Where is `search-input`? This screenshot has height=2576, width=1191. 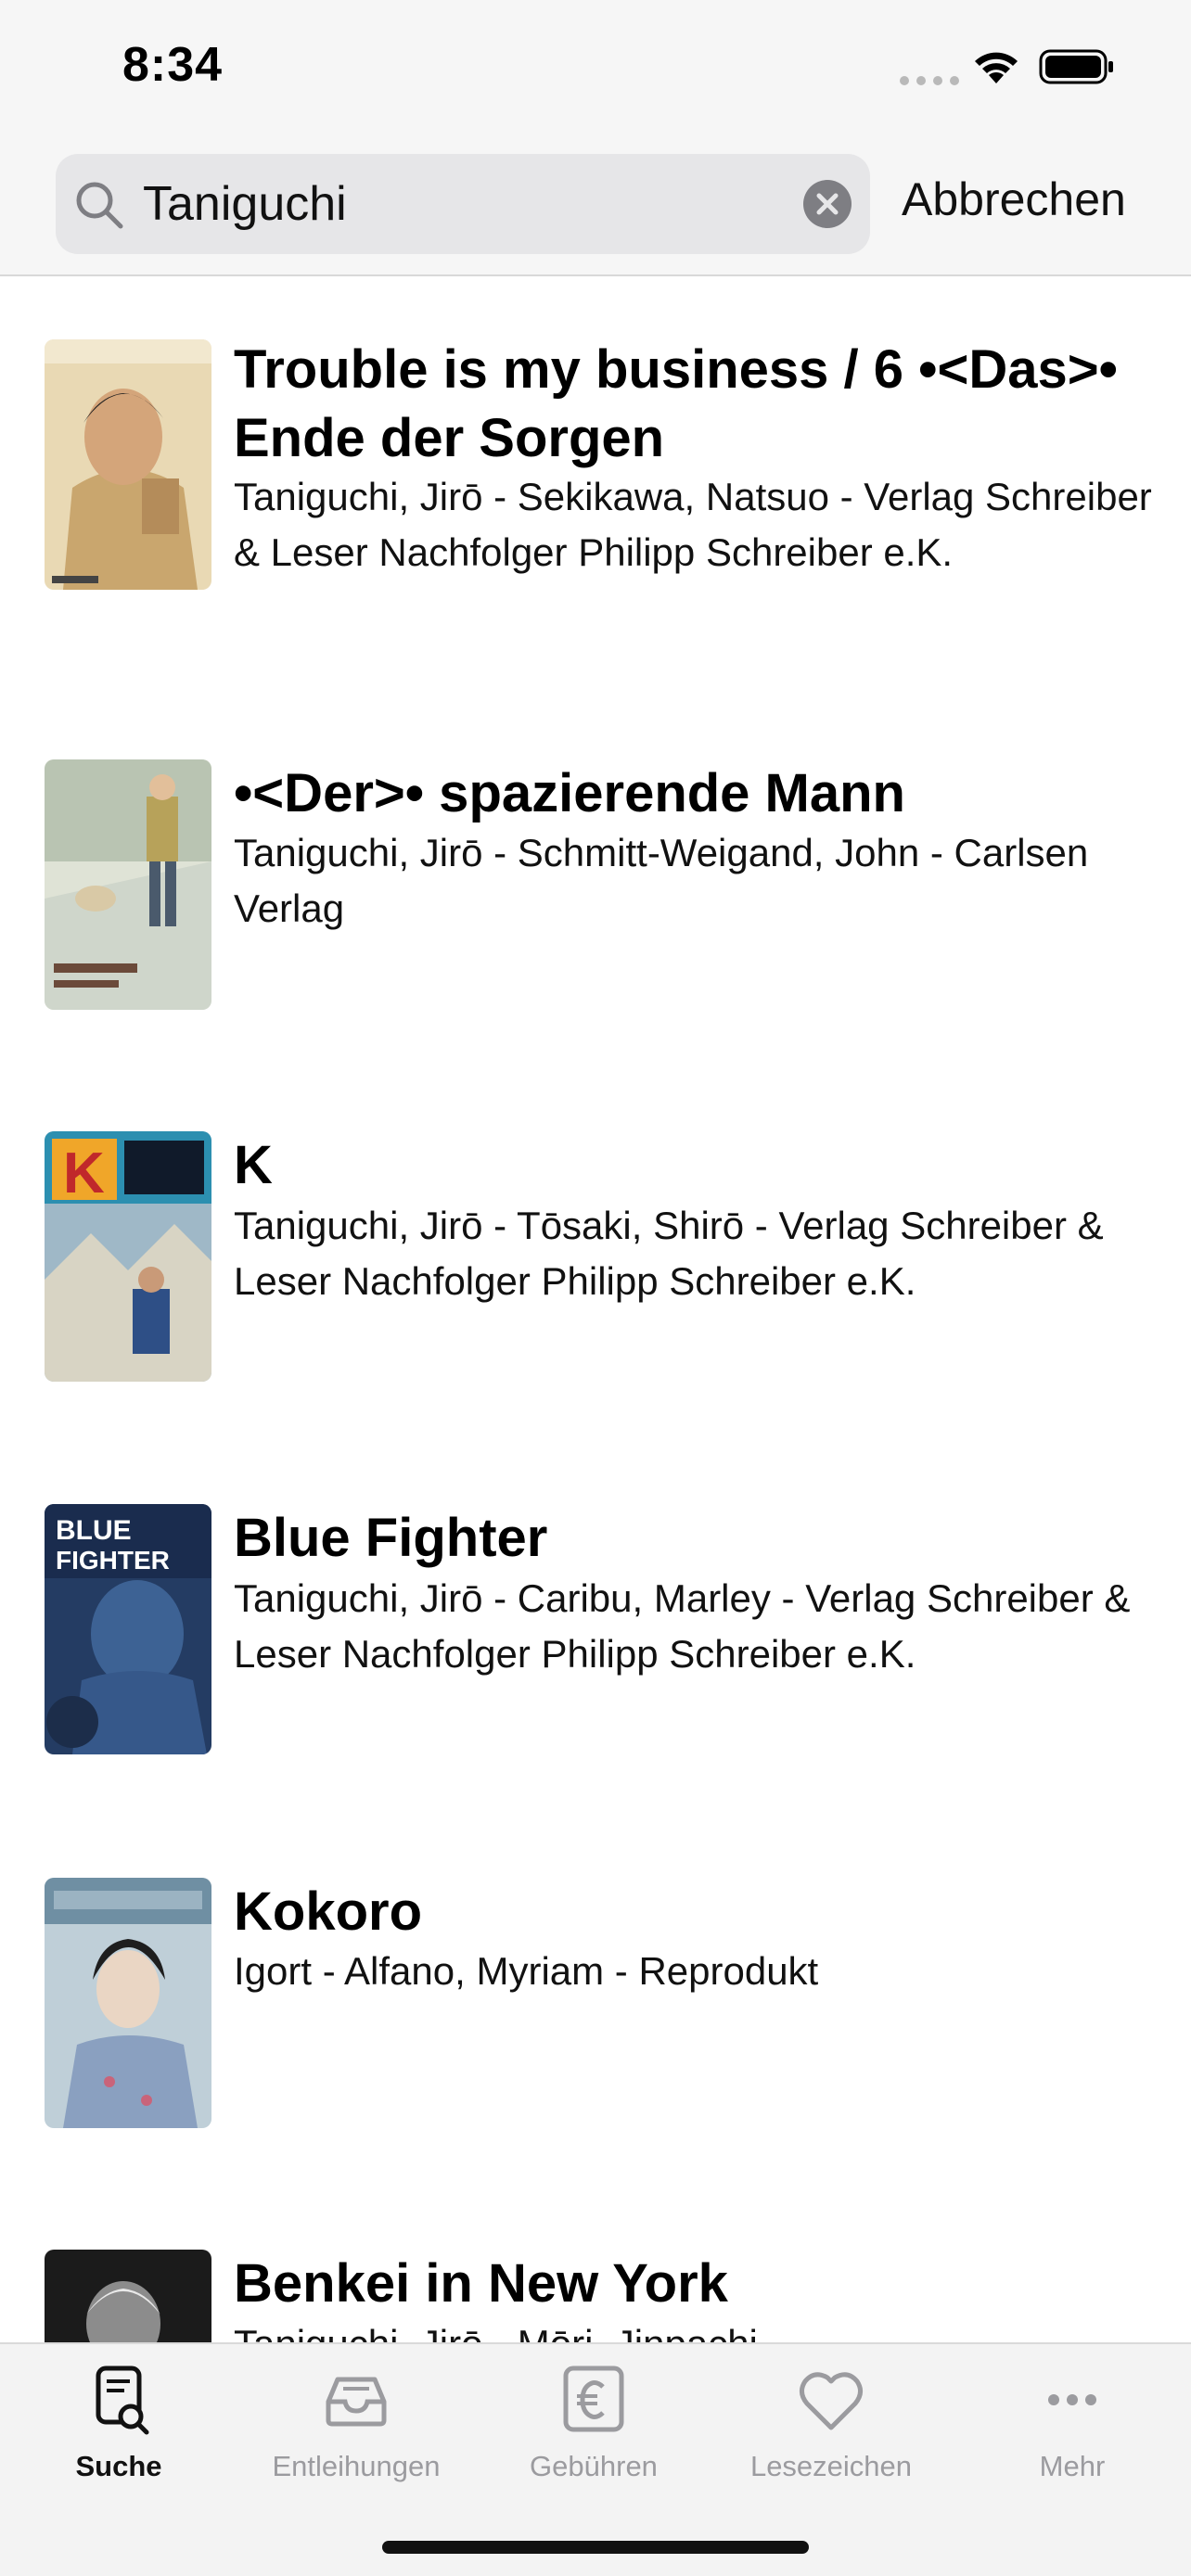
search-input is located at coordinates (486, 204).